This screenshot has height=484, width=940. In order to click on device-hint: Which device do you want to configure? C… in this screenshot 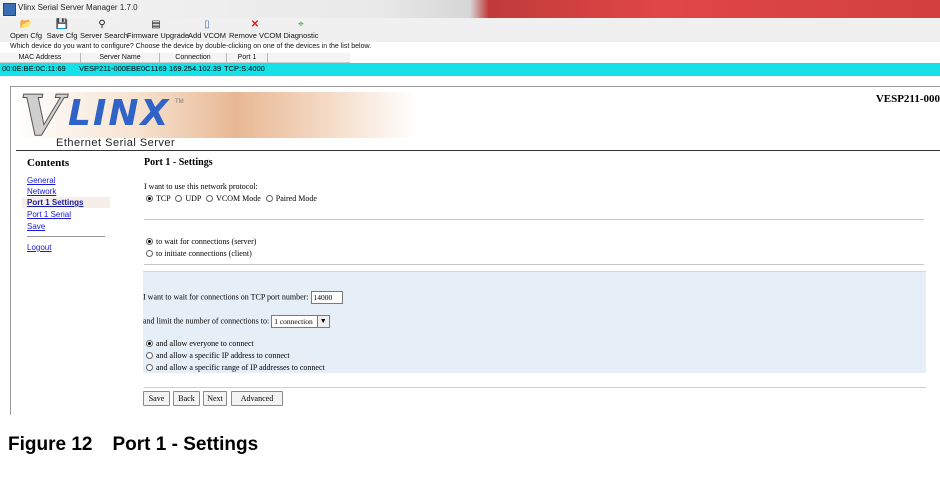, I will do `click(191, 46)`.